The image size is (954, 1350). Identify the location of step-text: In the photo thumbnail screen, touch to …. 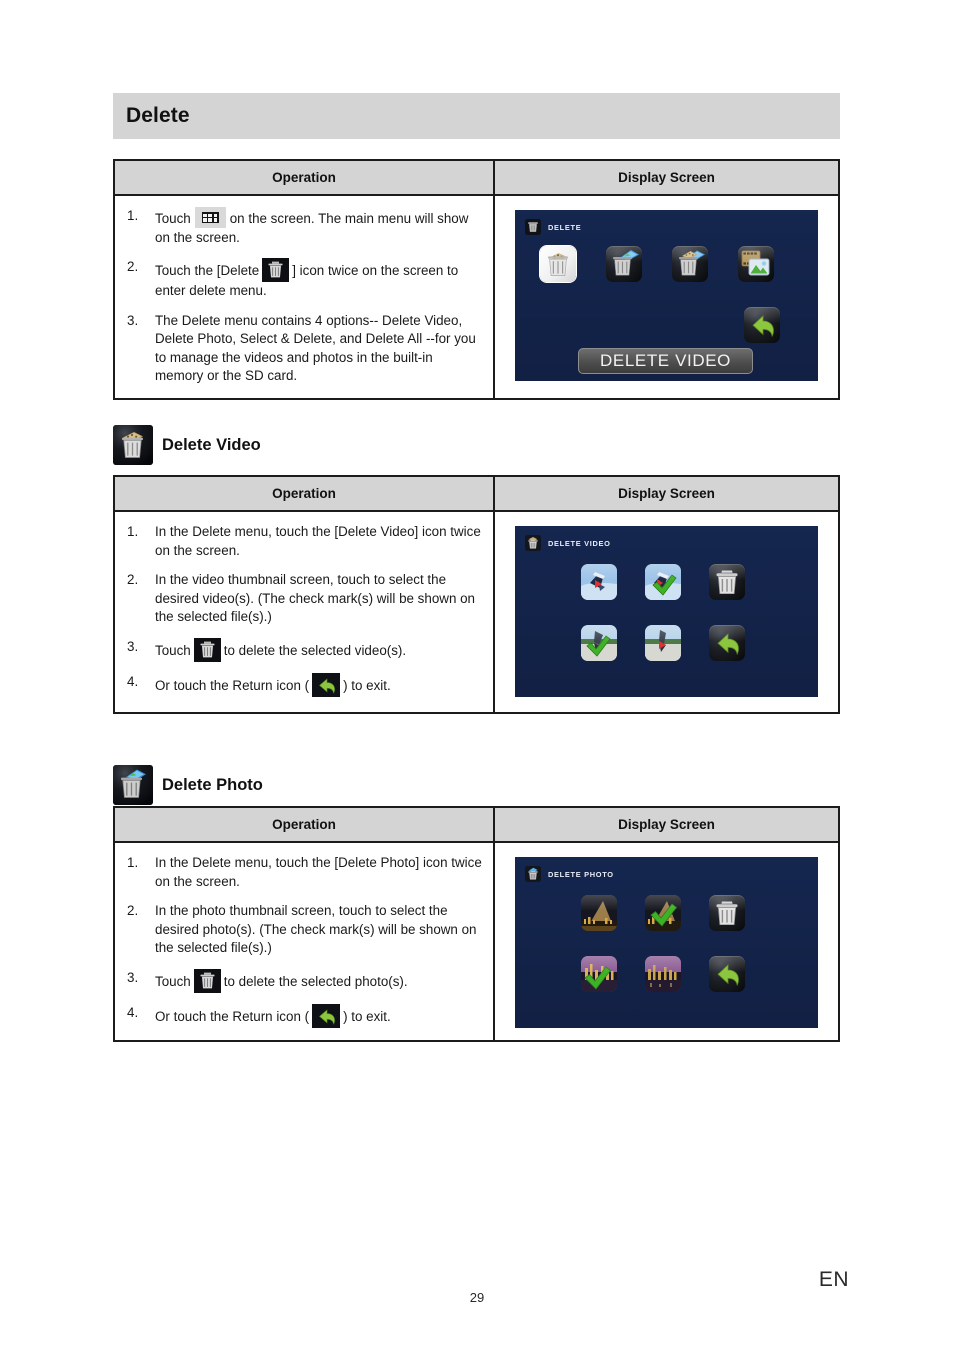
(316, 929).